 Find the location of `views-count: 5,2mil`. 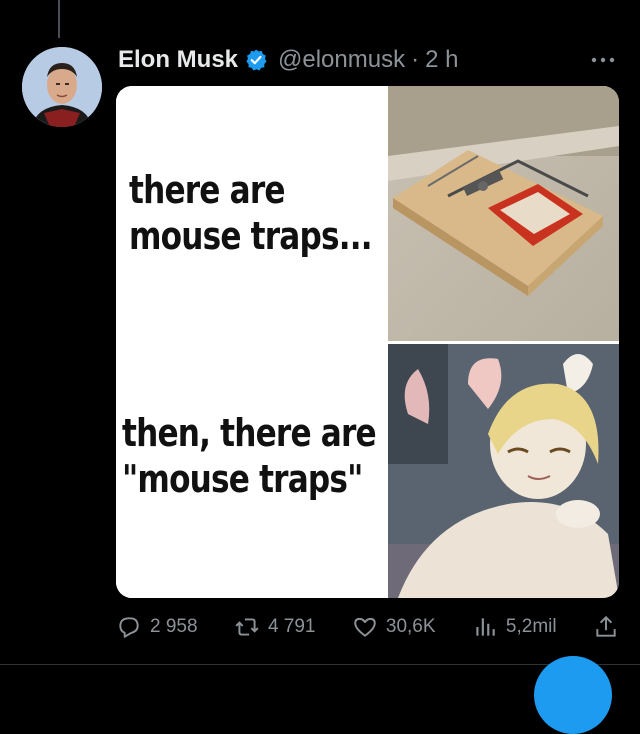

views-count: 5,2mil is located at coordinates (531, 626).